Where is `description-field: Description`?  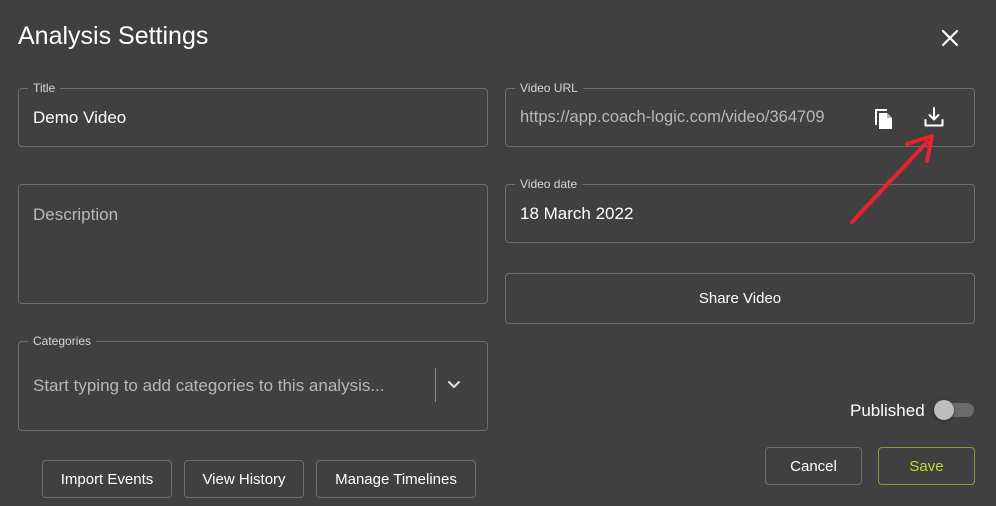 description-field: Description is located at coordinates (253, 244).